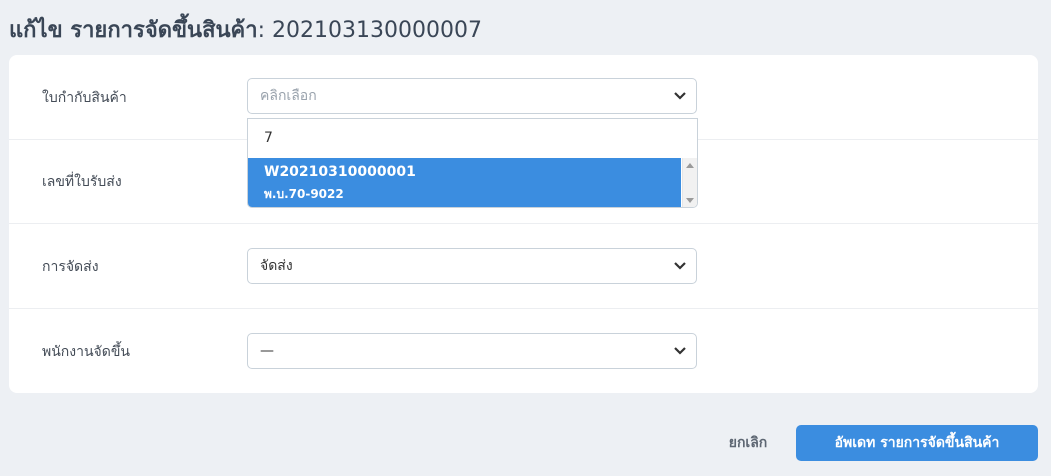  What do you see at coordinates (472, 266) in the screenshot?
I see `shipping-select: จัดส่ง` at bounding box center [472, 266].